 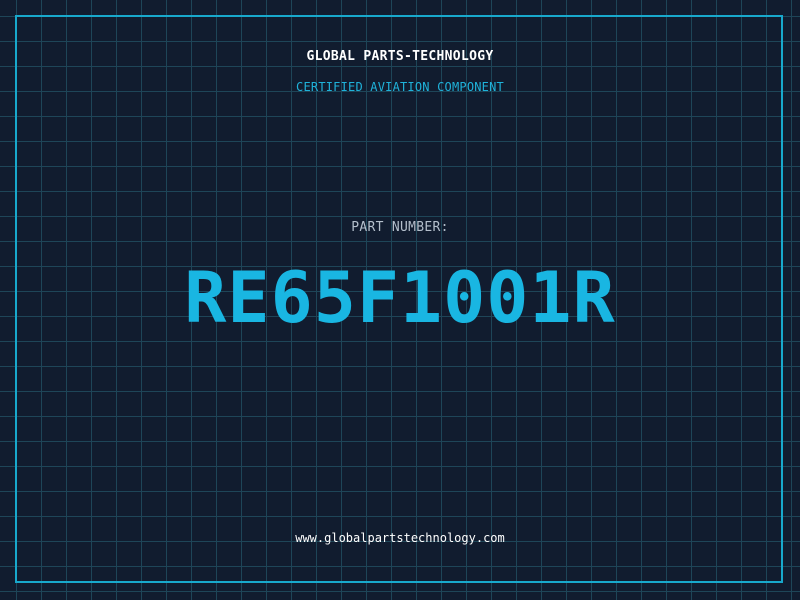 I want to click on part-number-value: RE65F1001R, so click(x=400, y=298).